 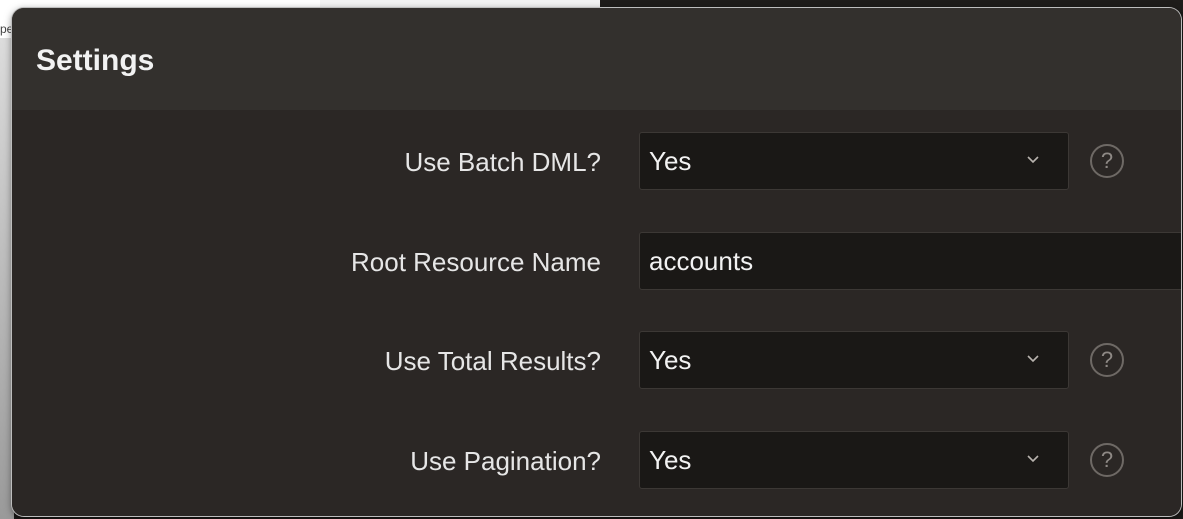 What do you see at coordinates (854, 460) in the screenshot?
I see `use-pagination-select: Yes` at bounding box center [854, 460].